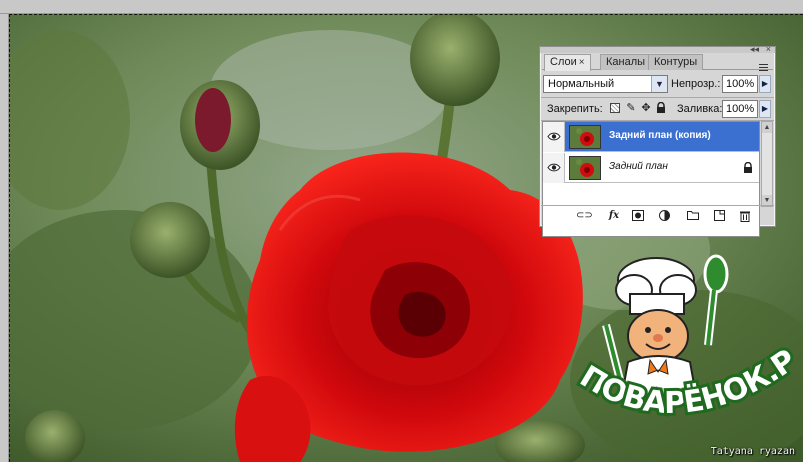 The width and height of the screenshot is (803, 462). I want to click on fill-field: 100%, so click(740, 109).